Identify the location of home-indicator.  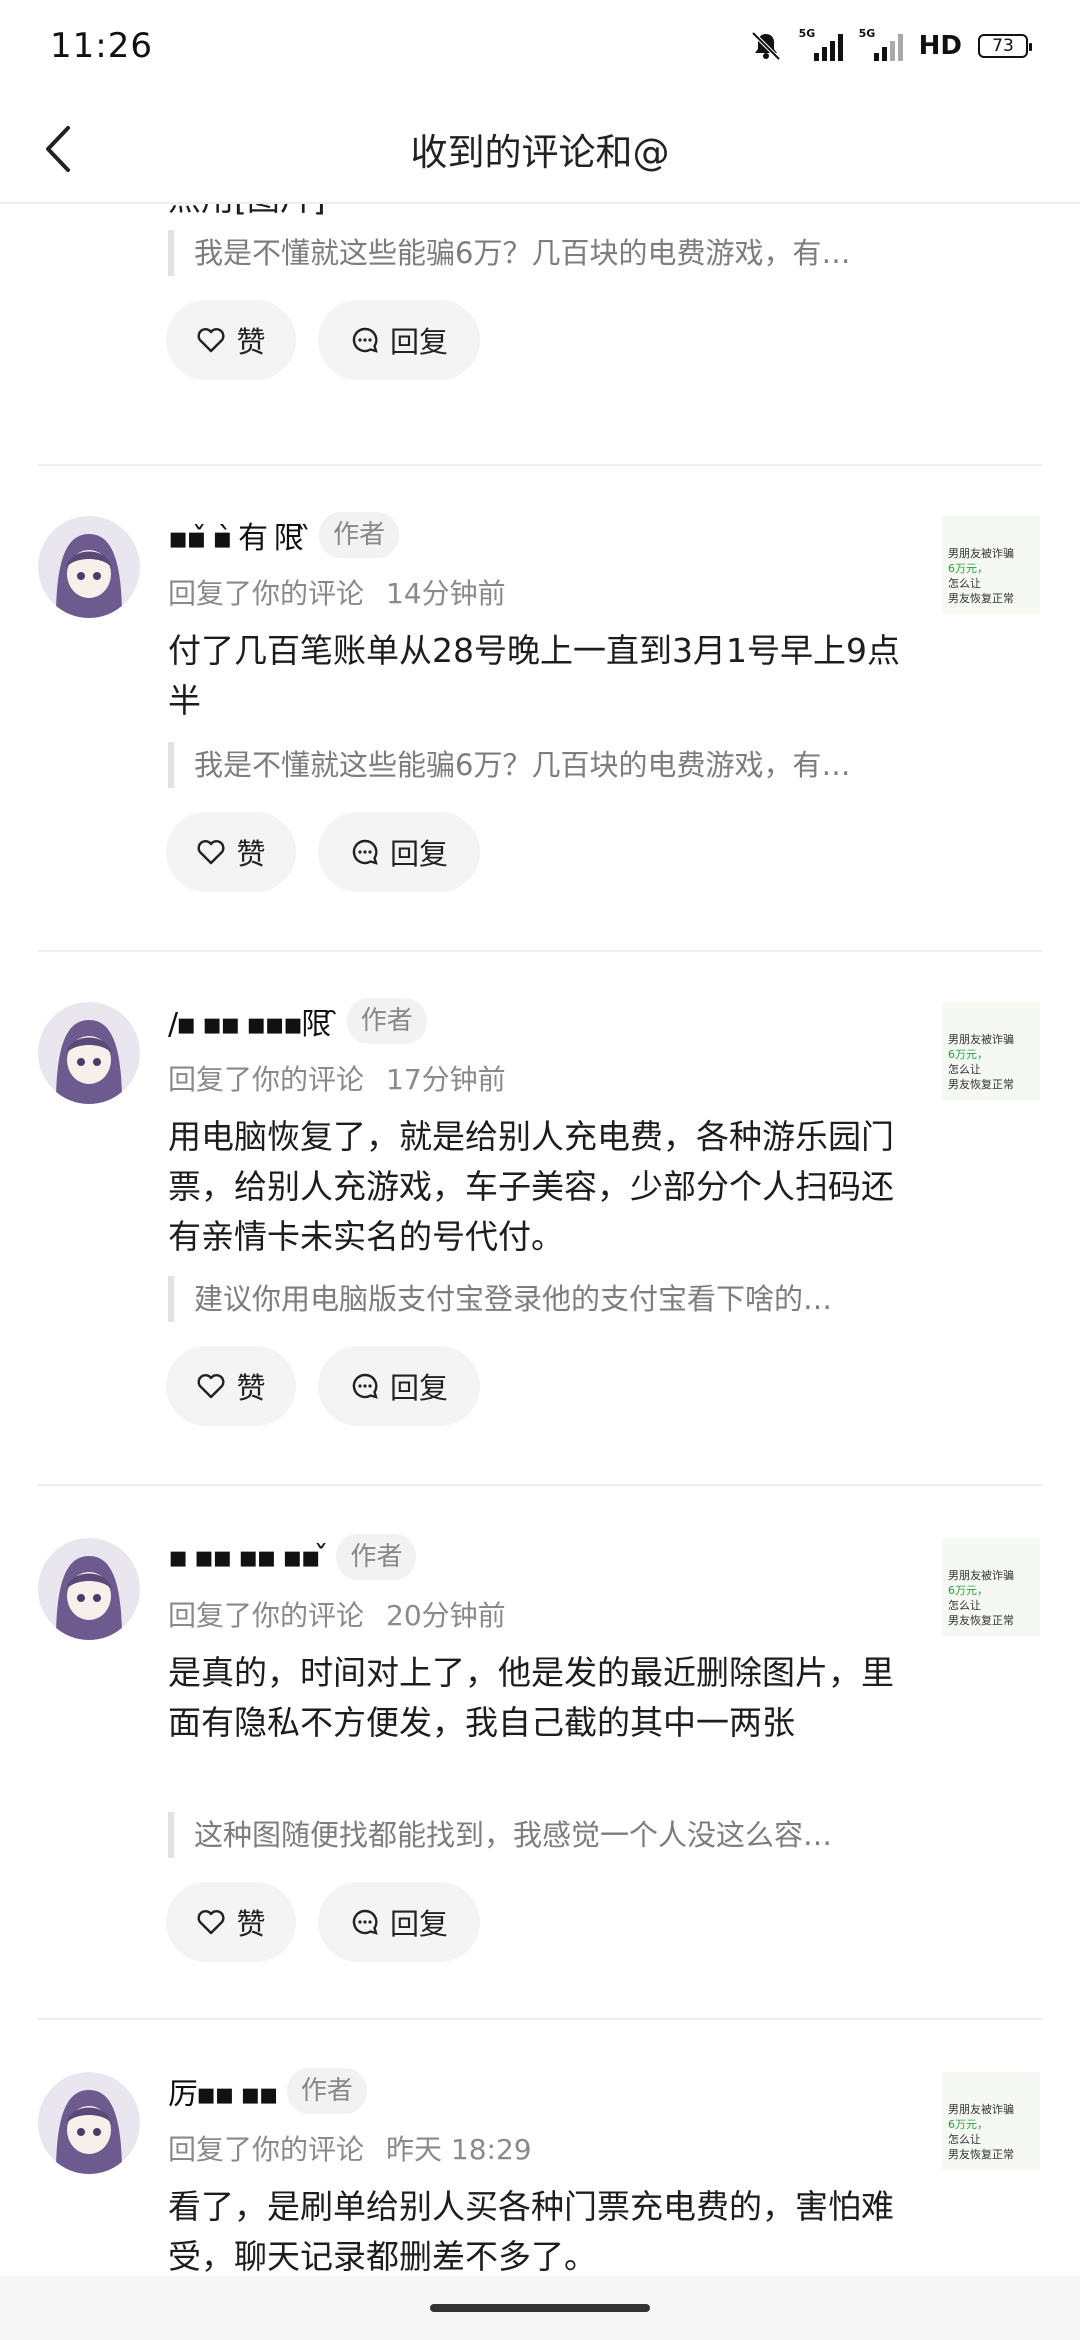
(540, 2308).